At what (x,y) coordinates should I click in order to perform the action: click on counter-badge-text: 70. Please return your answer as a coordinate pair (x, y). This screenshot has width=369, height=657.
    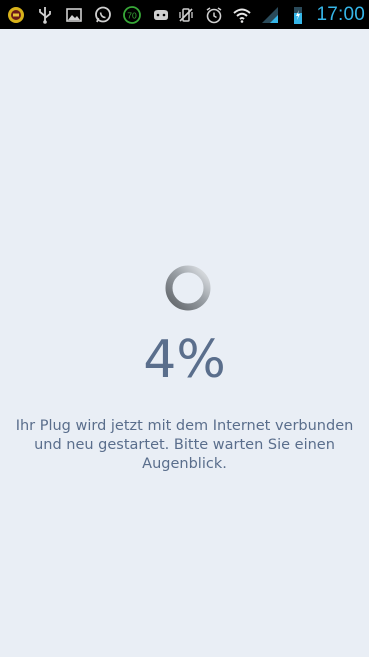
    Looking at the image, I should click on (132, 15).